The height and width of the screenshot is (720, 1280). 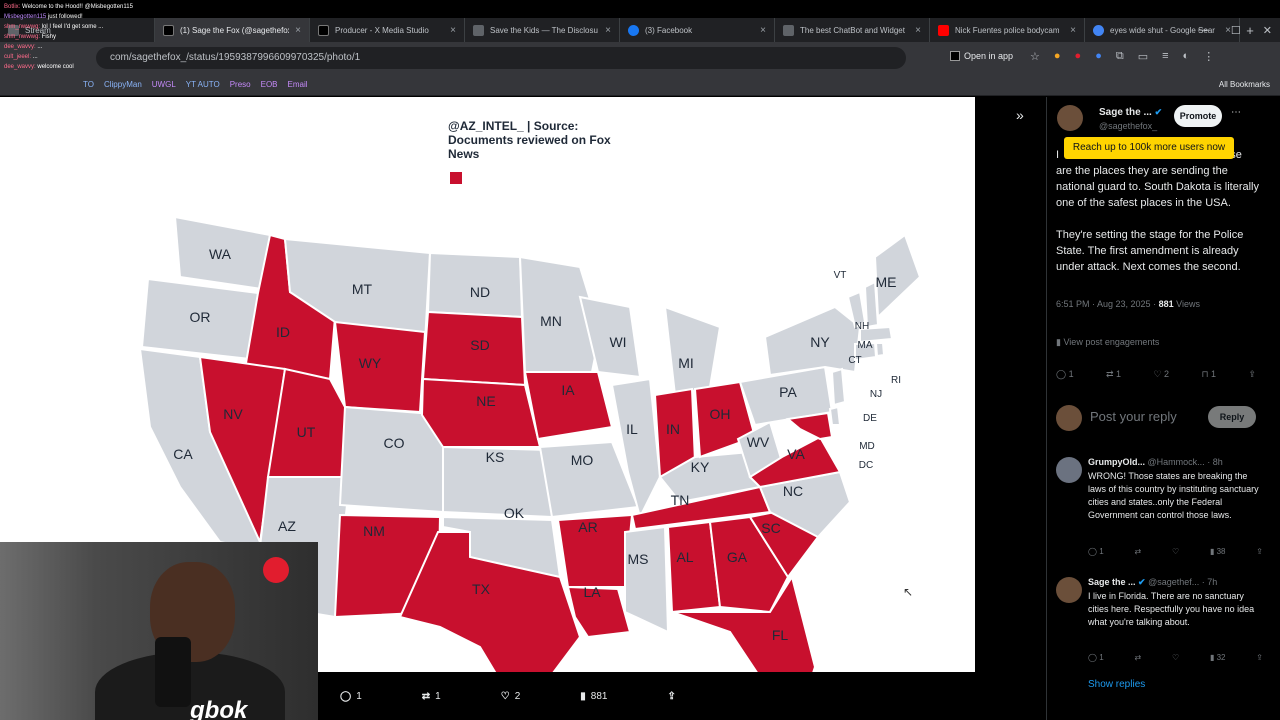 What do you see at coordinates (1128, 126) in the screenshot?
I see `author-handle: @sagethefox_` at bounding box center [1128, 126].